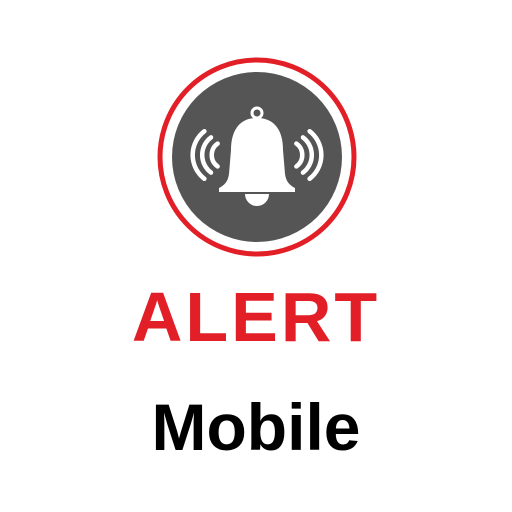 The width and height of the screenshot is (512, 512). Describe the element at coordinates (256, 427) in the screenshot. I see `logo-word-mobile: Mobile` at that location.